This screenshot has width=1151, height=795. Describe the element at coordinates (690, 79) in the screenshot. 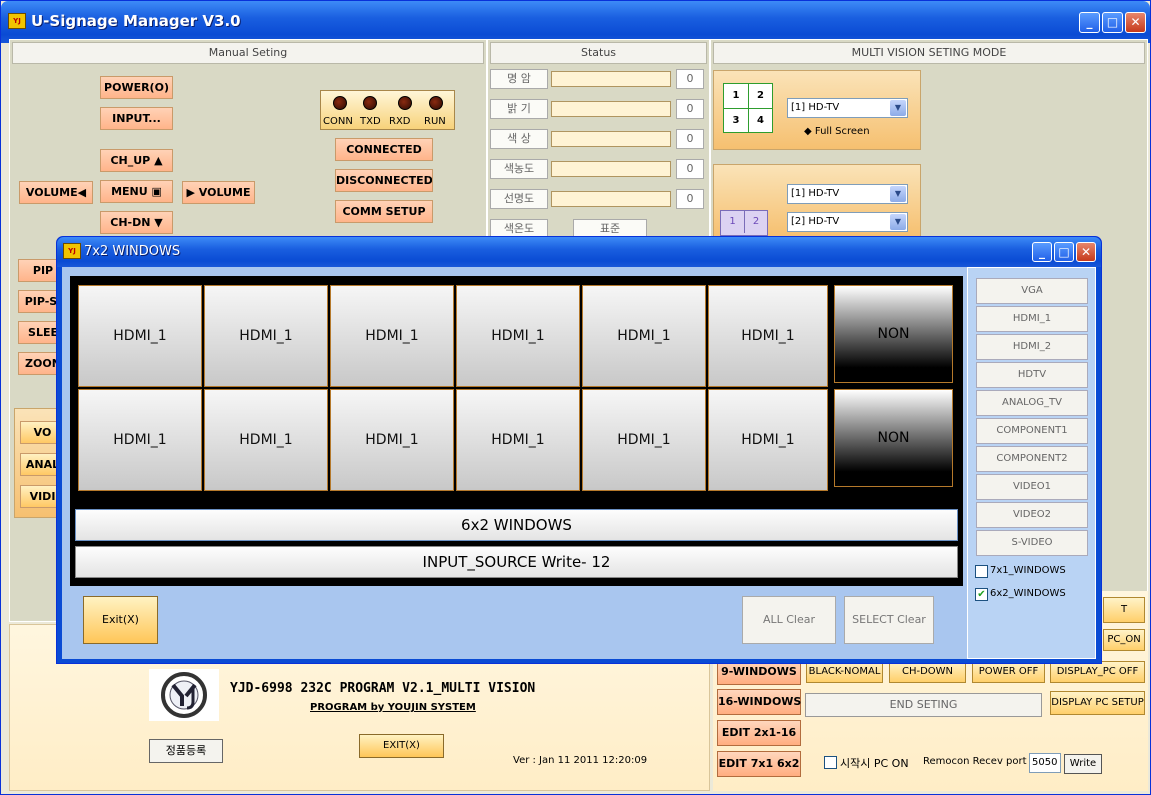

I see `status-value-contrast: 0` at that location.